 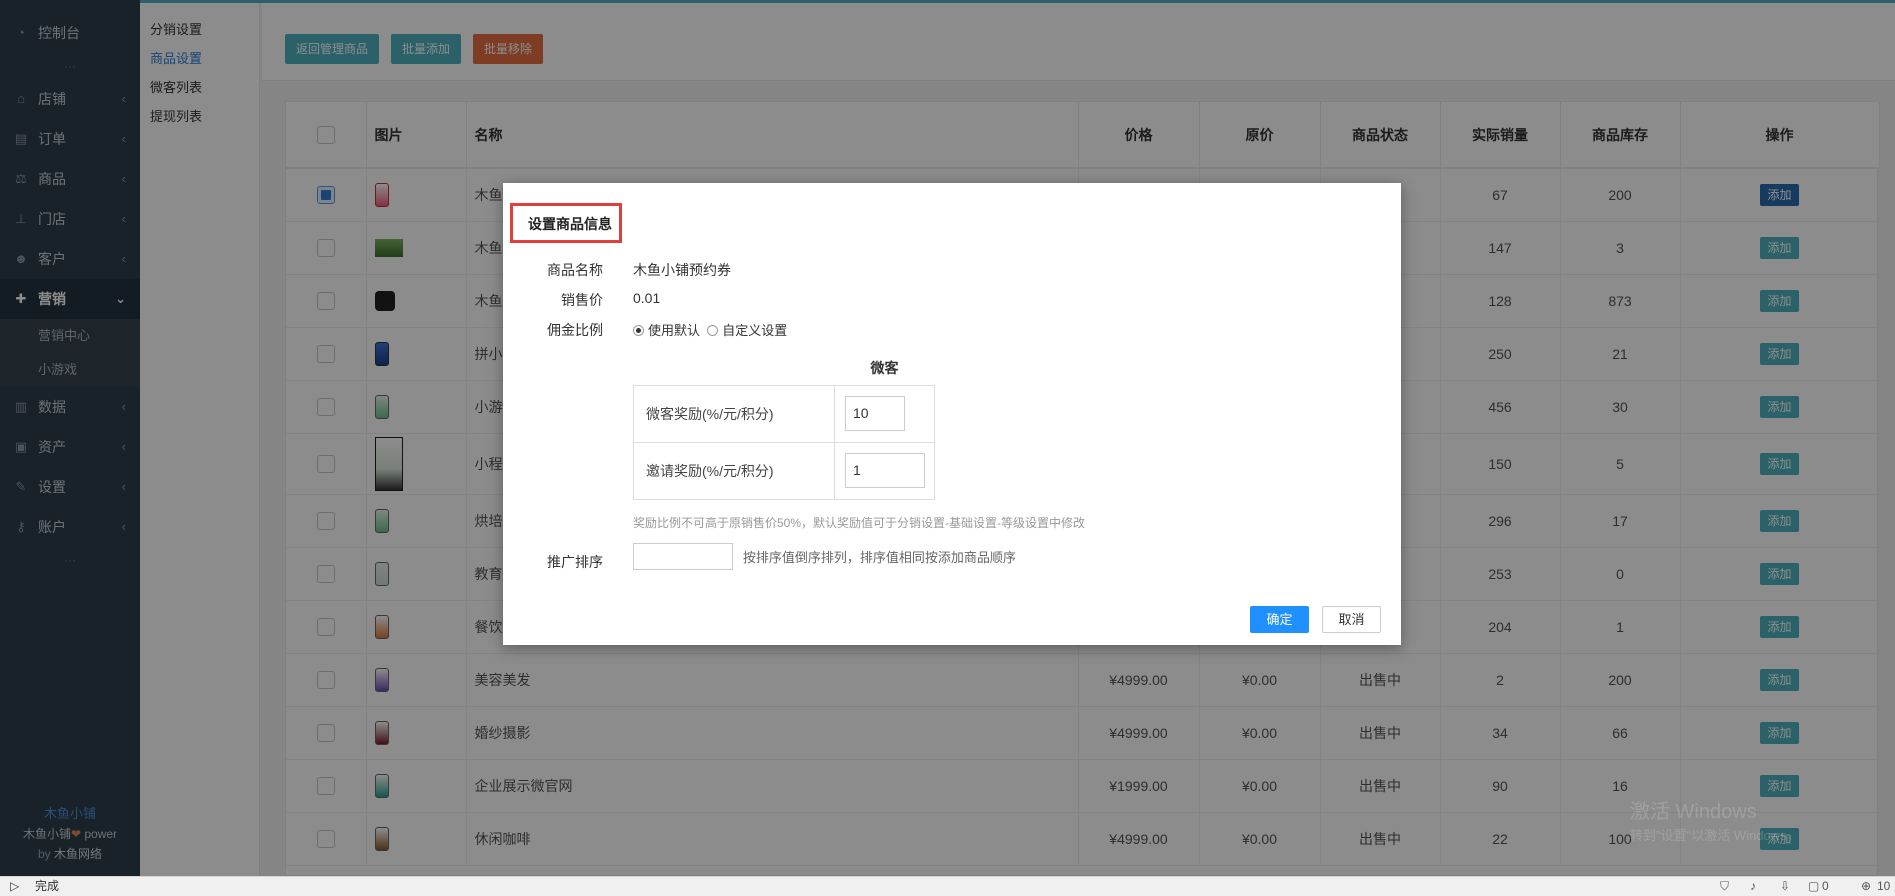 I want to click on use-default-radio, so click(x=638, y=330).